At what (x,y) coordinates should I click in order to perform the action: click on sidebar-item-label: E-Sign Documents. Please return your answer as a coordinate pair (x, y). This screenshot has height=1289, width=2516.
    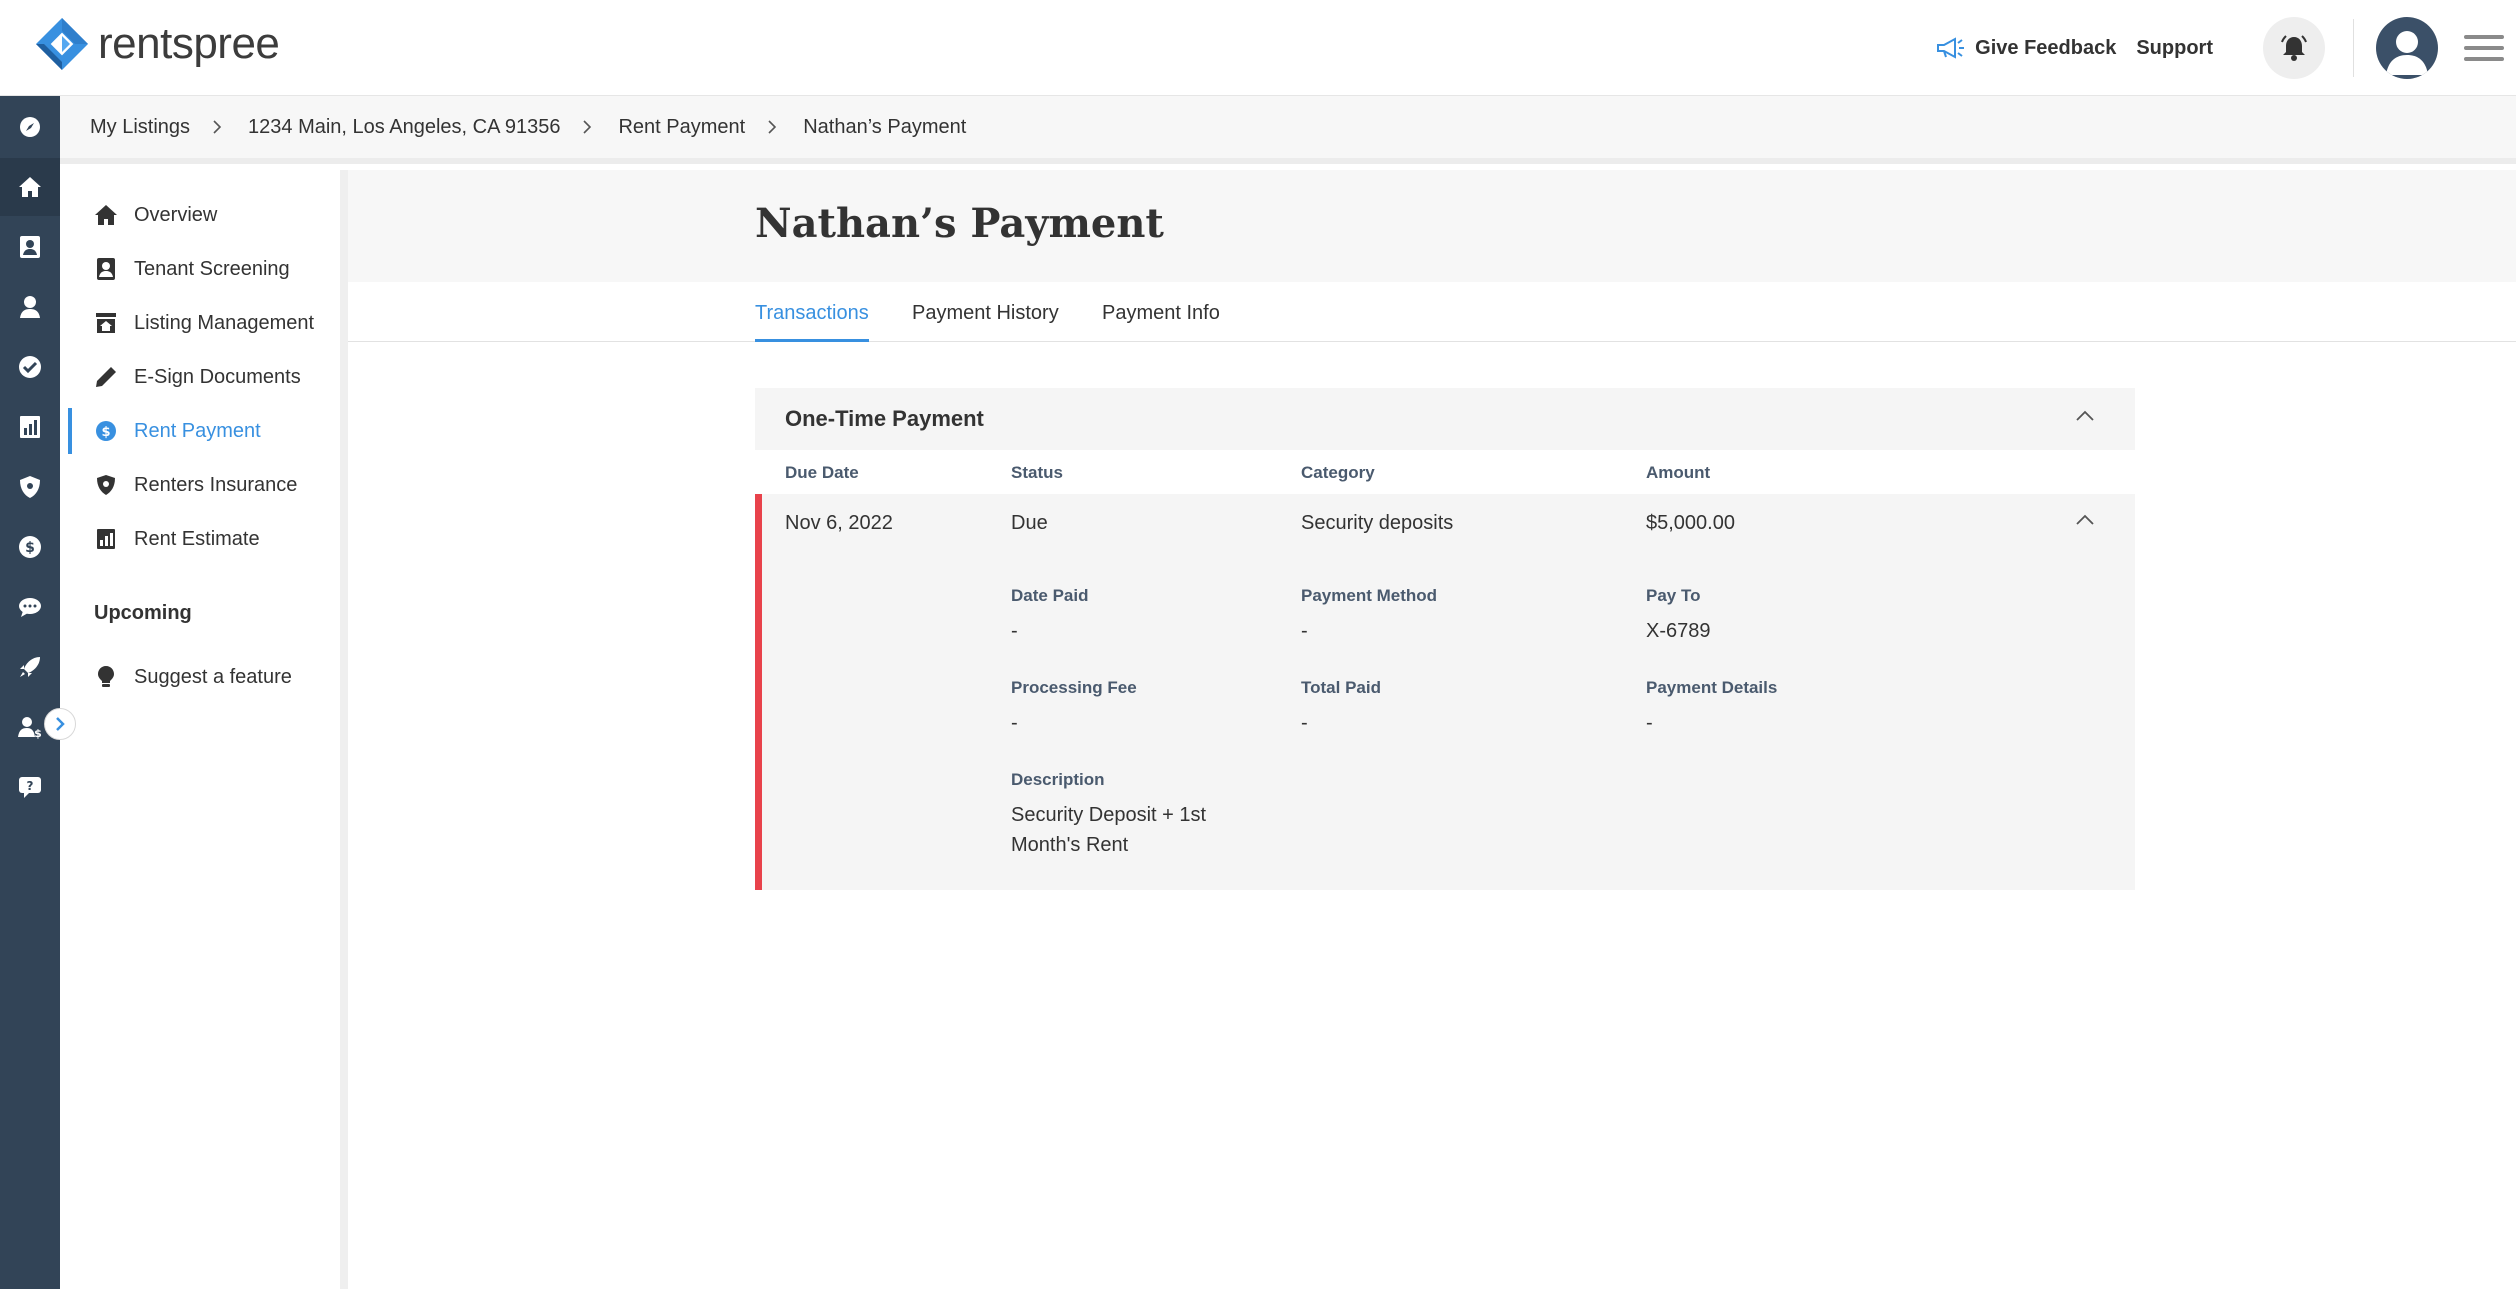
    Looking at the image, I should click on (217, 377).